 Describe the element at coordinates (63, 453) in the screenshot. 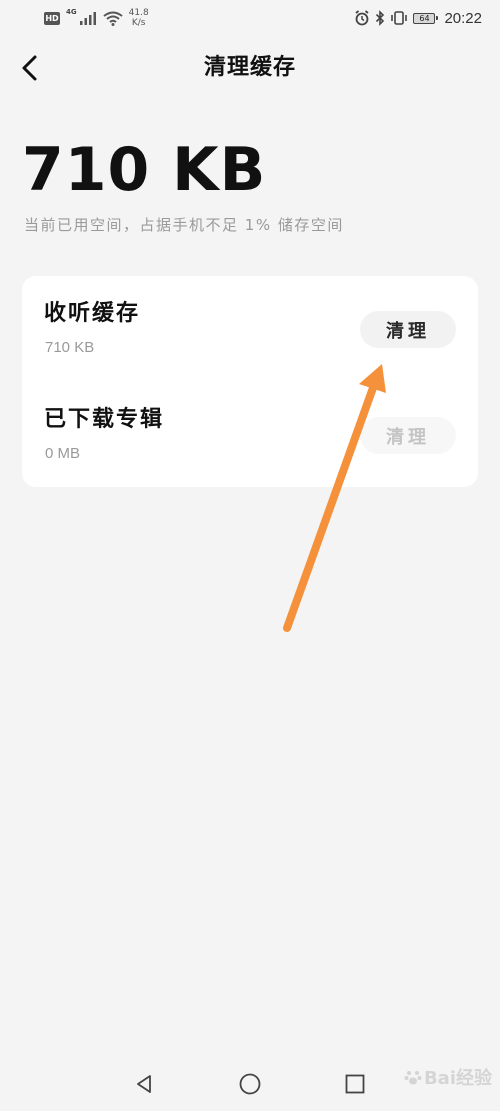

I see `cache-row-size: 0 MB` at that location.